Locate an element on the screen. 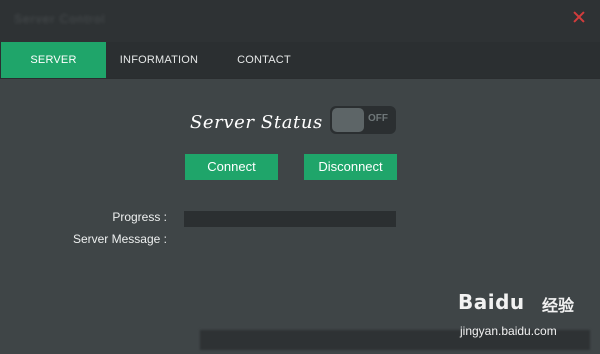  watermark-url: jingyan.baidu.com is located at coordinates (508, 331).